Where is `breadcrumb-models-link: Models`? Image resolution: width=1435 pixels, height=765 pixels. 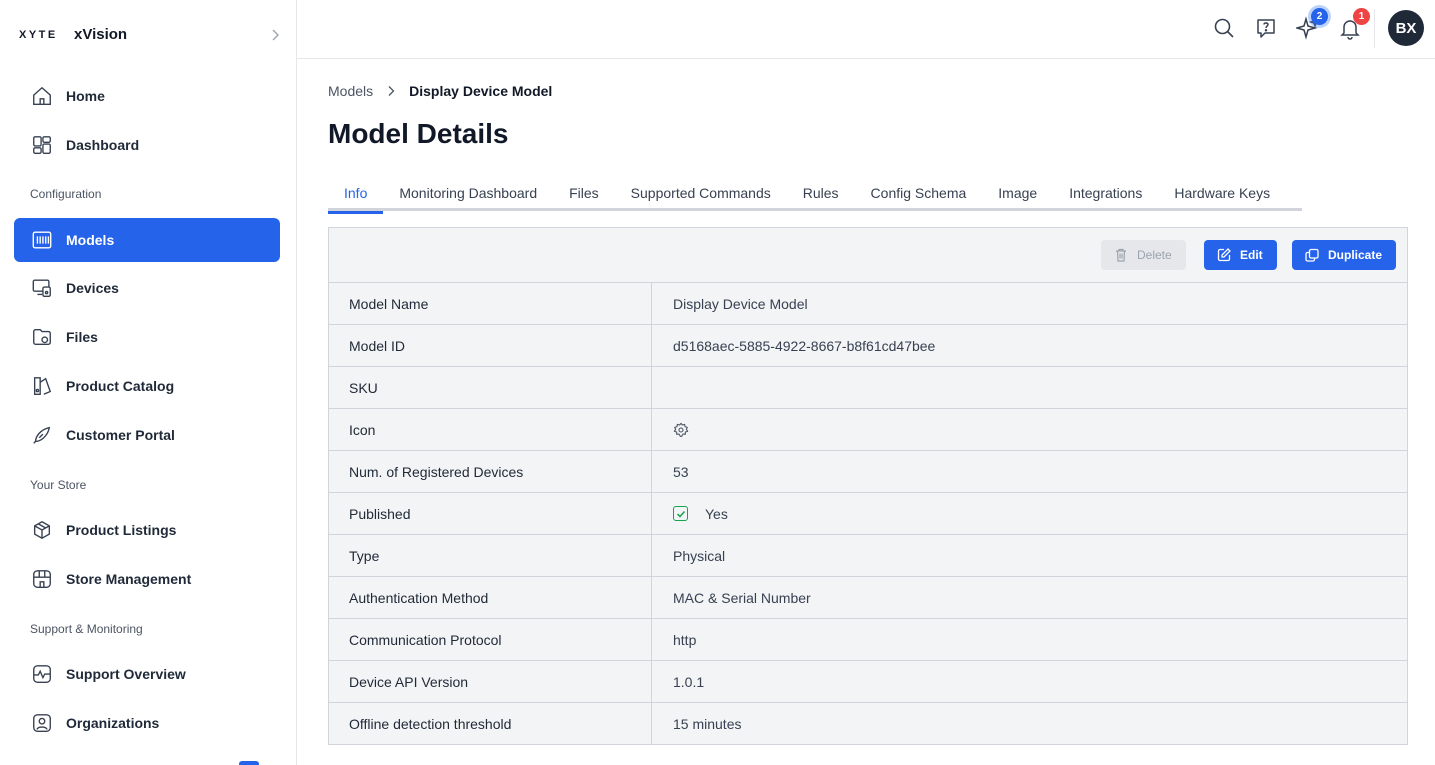
breadcrumb-models-link: Models is located at coordinates (350, 91).